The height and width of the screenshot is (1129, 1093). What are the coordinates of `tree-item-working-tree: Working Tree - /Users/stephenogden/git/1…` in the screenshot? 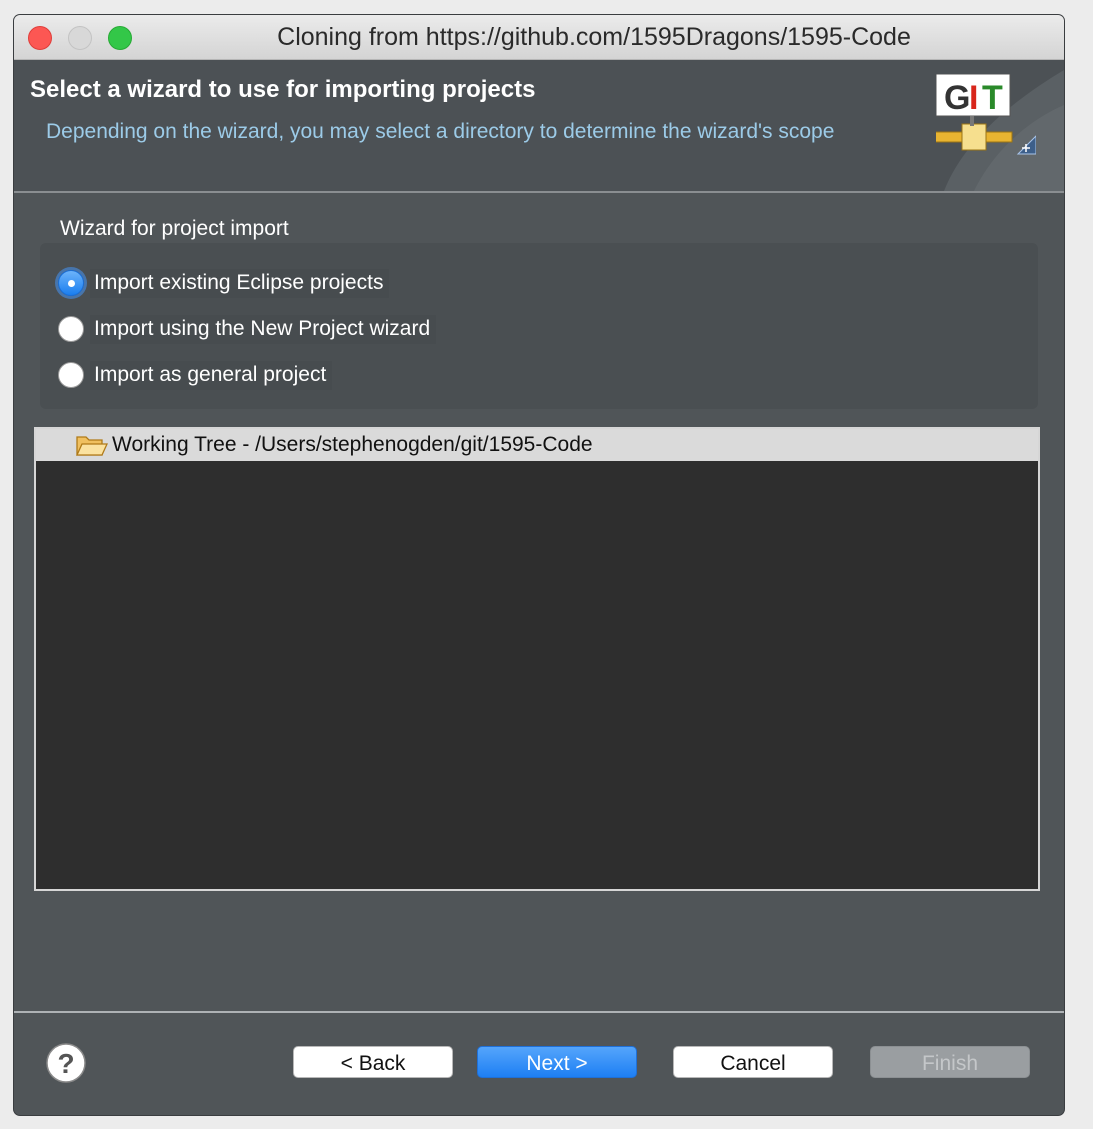 It's located at (537, 445).